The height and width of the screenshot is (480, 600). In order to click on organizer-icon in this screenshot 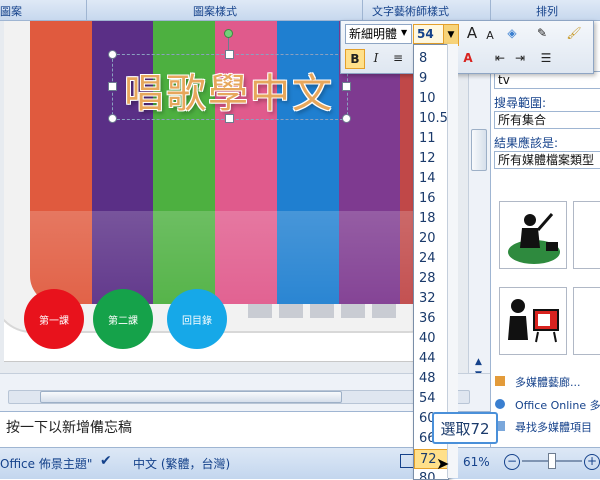, I will do `click(500, 381)`.